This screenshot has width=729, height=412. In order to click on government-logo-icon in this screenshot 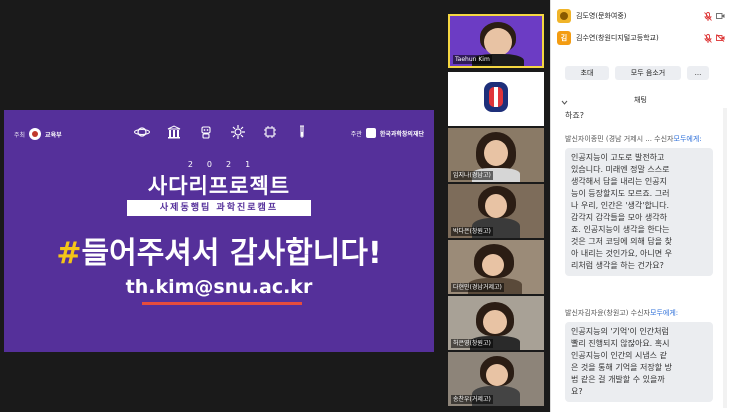, I will do `click(35, 134)`.